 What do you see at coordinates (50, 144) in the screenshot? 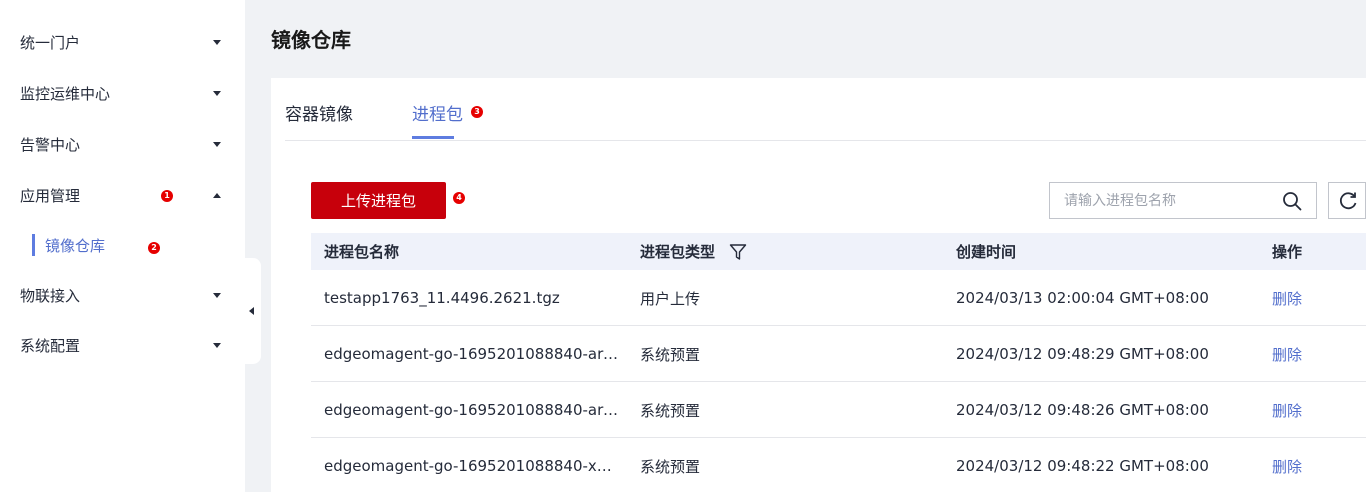
I see `sidebar-item-label: 告警中心` at bounding box center [50, 144].